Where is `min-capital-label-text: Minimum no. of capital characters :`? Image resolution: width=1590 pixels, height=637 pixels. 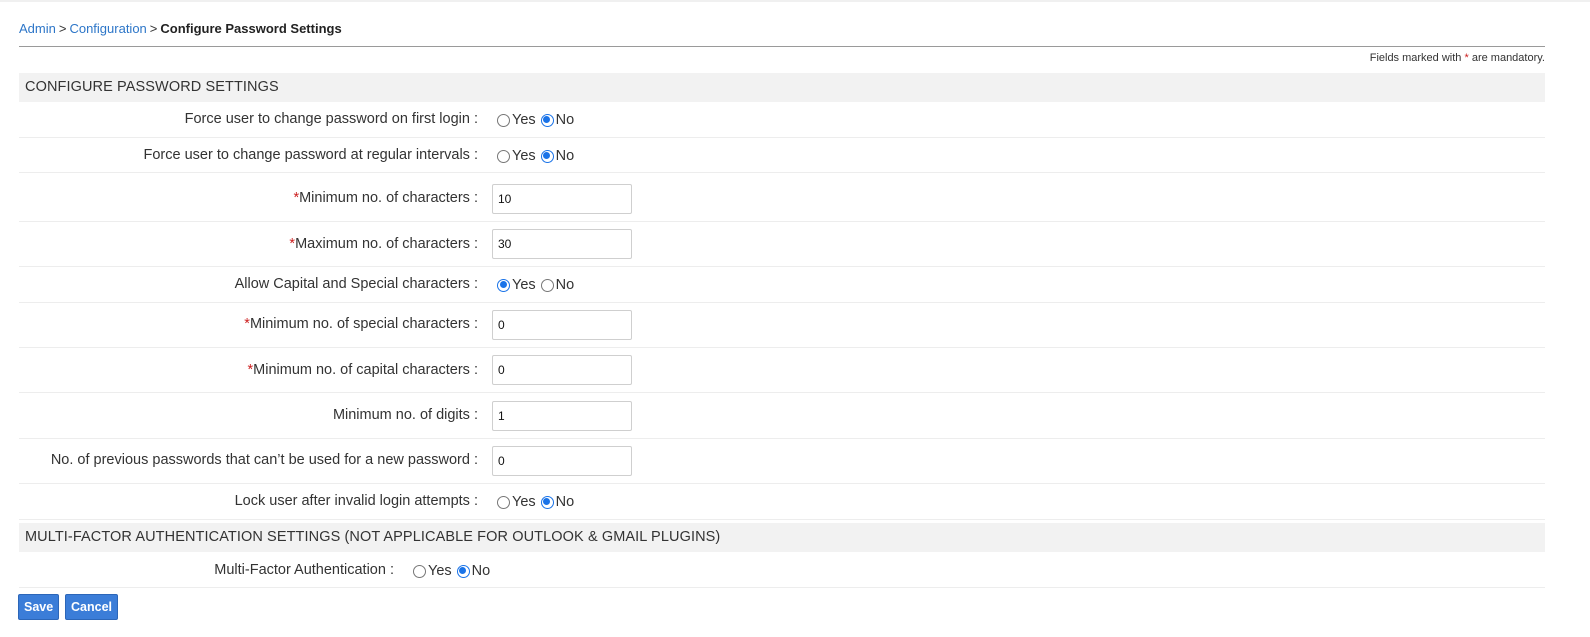 min-capital-label-text: Minimum no. of capital characters : is located at coordinates (365, 370).